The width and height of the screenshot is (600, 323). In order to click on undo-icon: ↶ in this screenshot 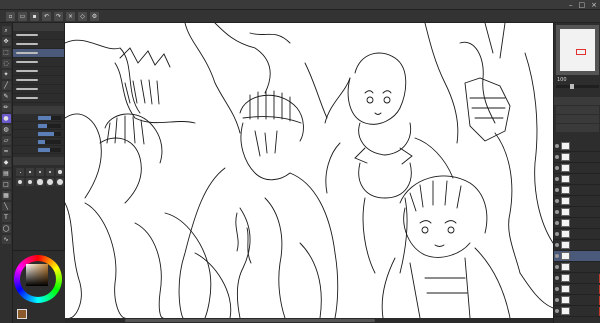, I will do `click(46, 16)`.